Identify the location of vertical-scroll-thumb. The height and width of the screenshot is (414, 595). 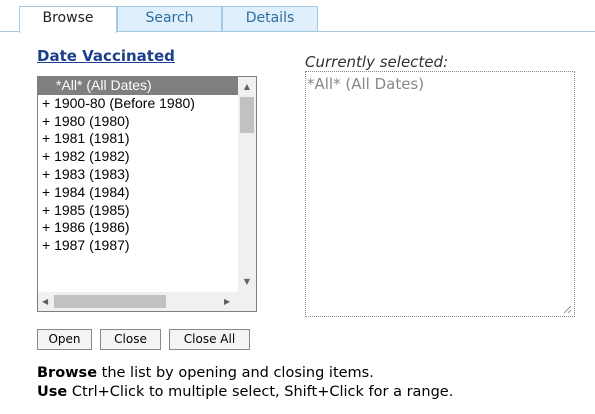
(247, 115).